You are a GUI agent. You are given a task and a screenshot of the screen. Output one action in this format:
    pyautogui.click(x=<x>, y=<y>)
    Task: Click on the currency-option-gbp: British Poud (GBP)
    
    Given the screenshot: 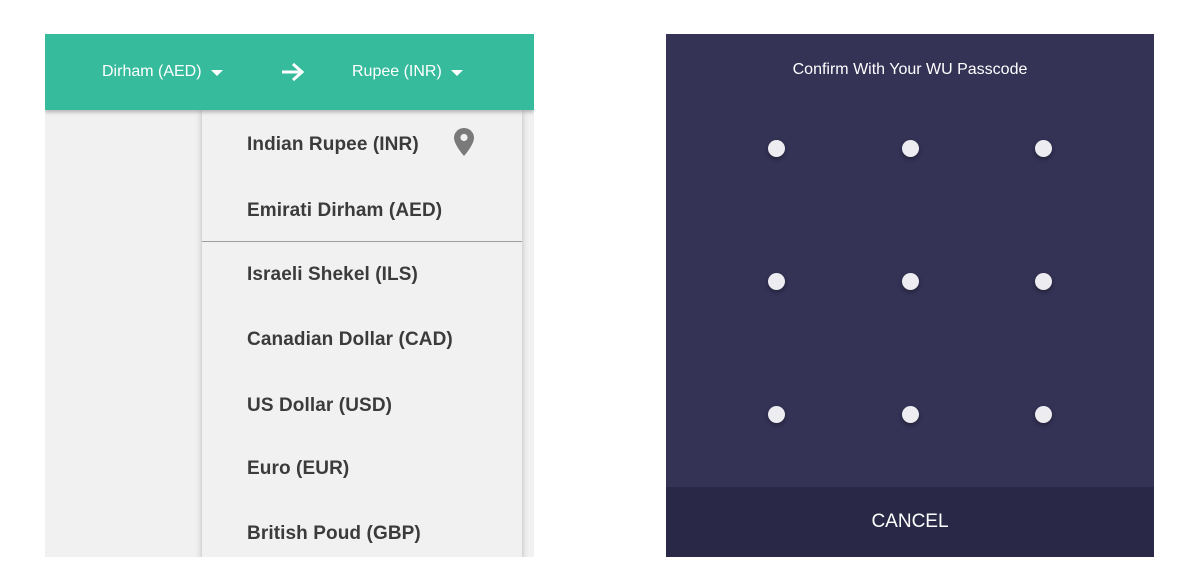 What is the action you would take?
    pyautogui.click(x=334, y=534)
    